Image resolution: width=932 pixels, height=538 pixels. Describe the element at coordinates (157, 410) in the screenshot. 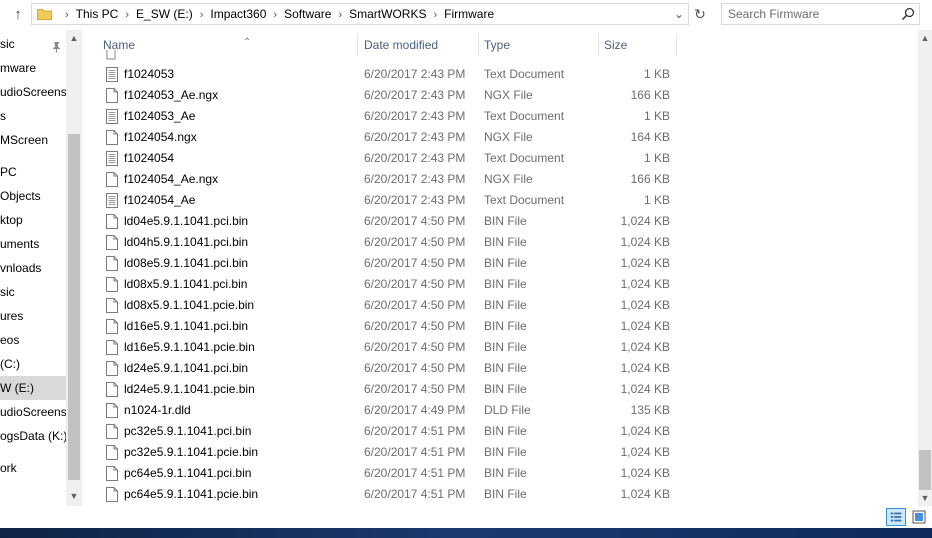

I see `file-name: n1024-1r.dld` at that location.